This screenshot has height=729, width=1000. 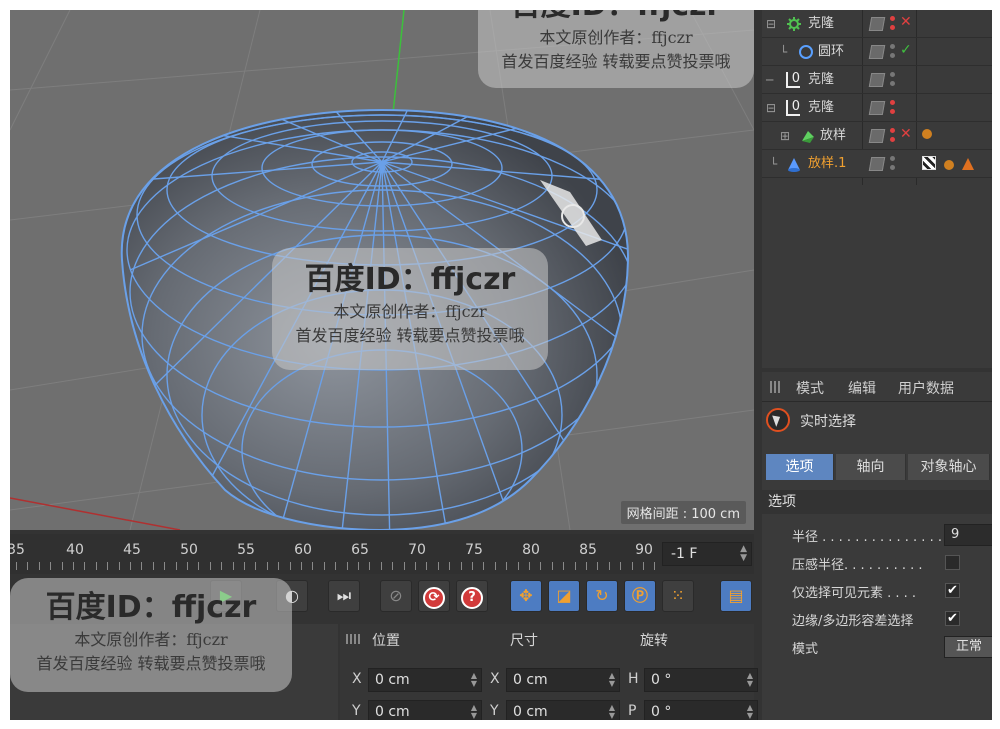 I want to click on tab-axis: 轴向, so click(x=871, y=467).